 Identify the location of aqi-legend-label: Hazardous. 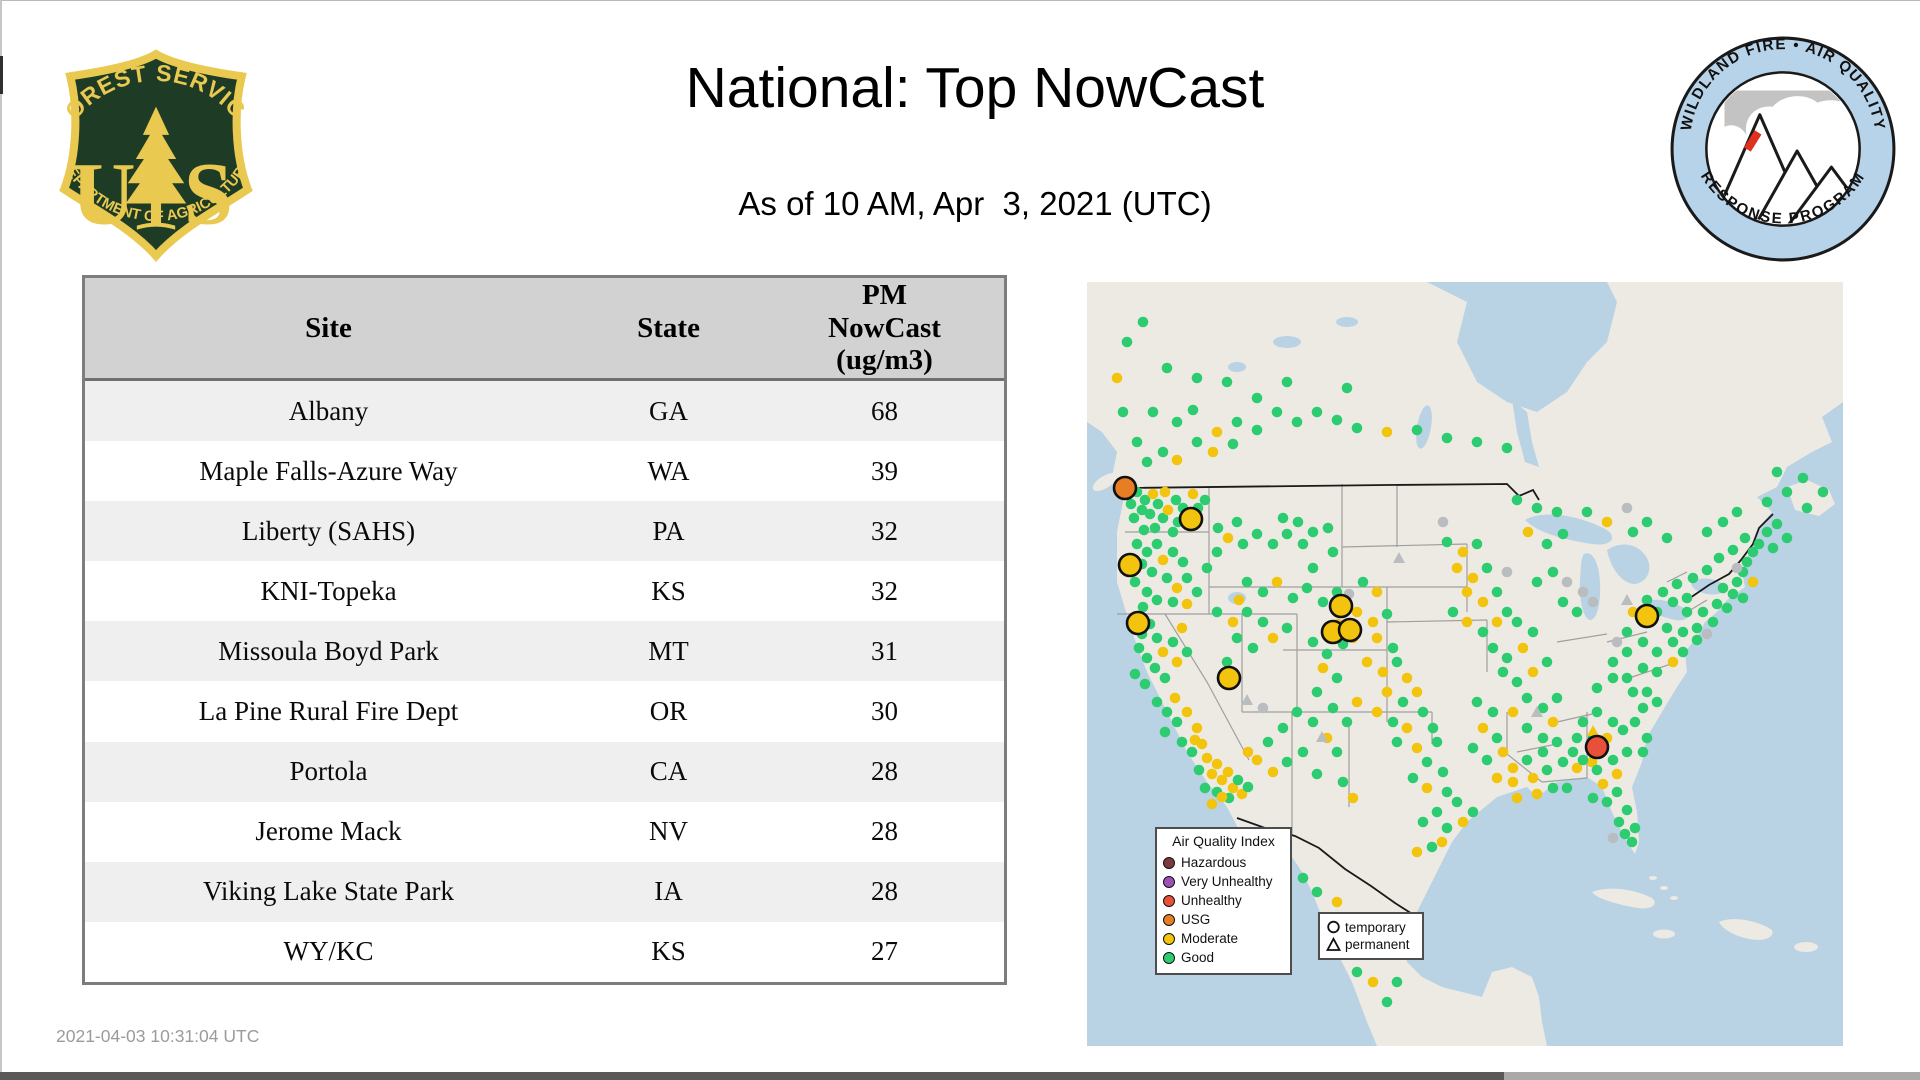
(1214, 862).